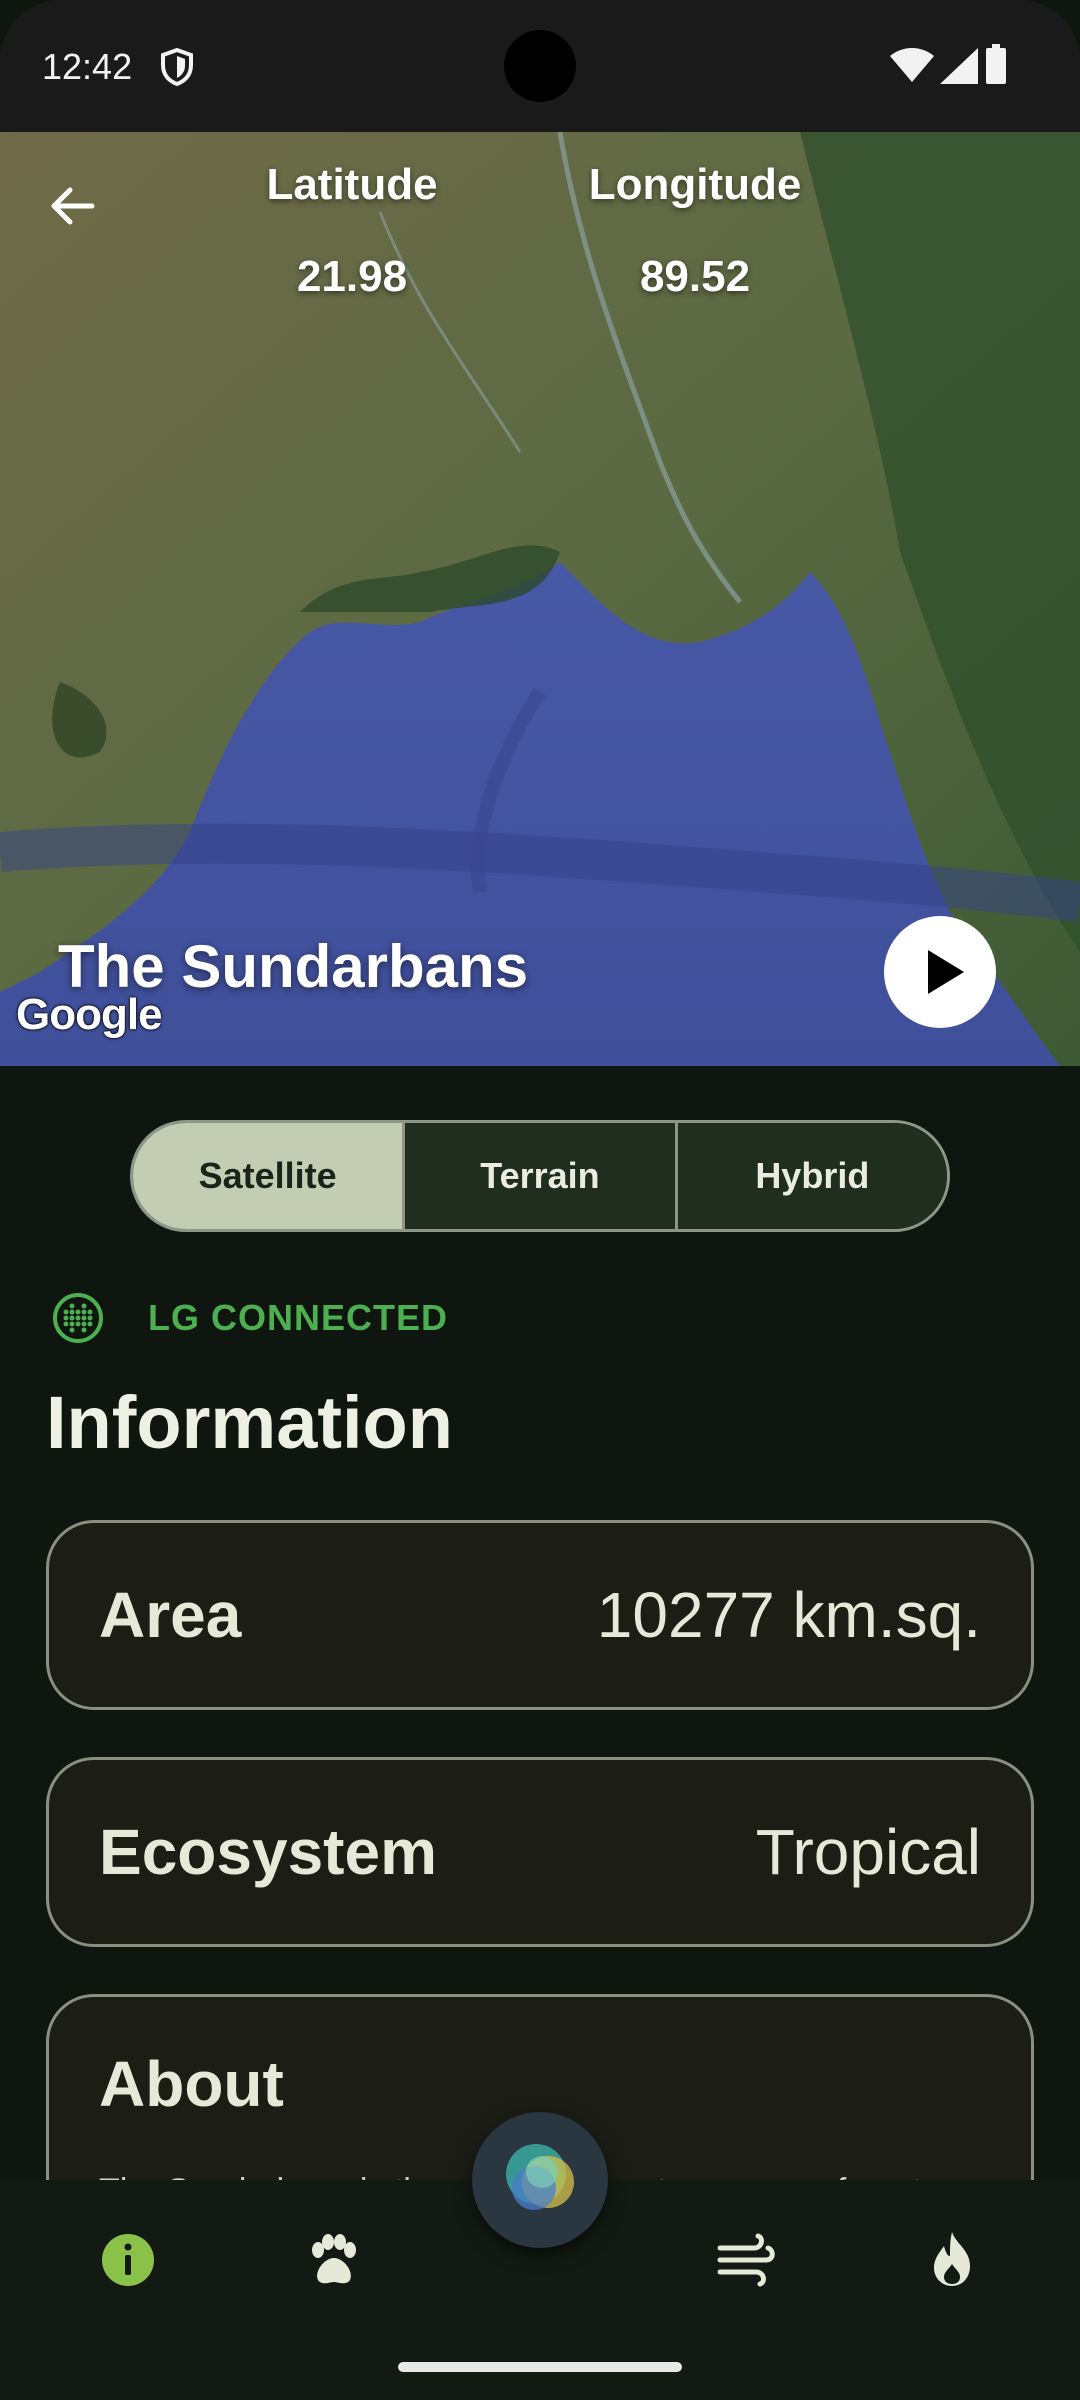 The height and width of the screenshot is (2400, 1080). Describe the element at coordinates (298, 1317) in the screenshot. I see `connection-status-text: LG CONNECTED` at that location.